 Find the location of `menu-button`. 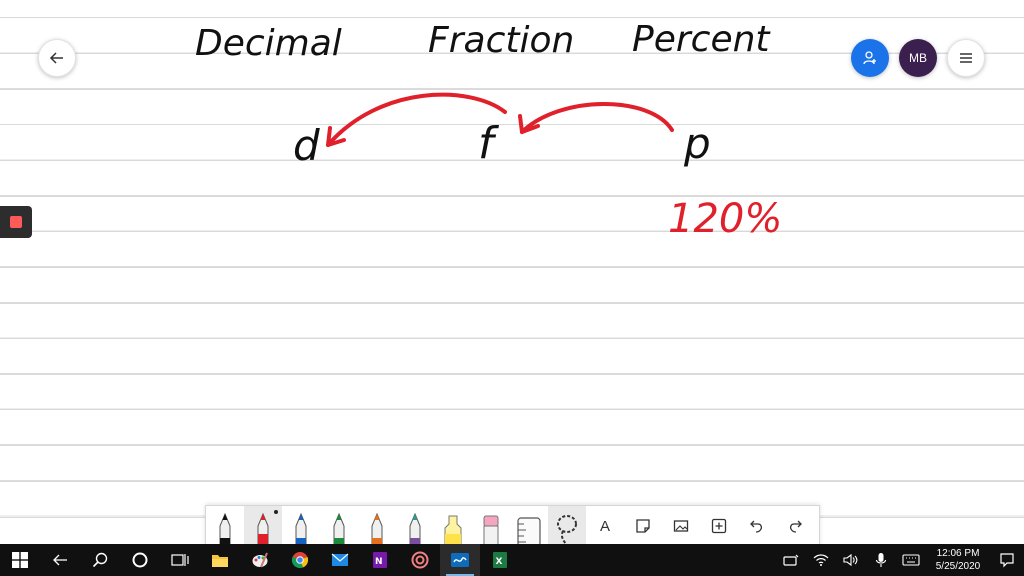

menu-button is located at coordinates (966, 58).